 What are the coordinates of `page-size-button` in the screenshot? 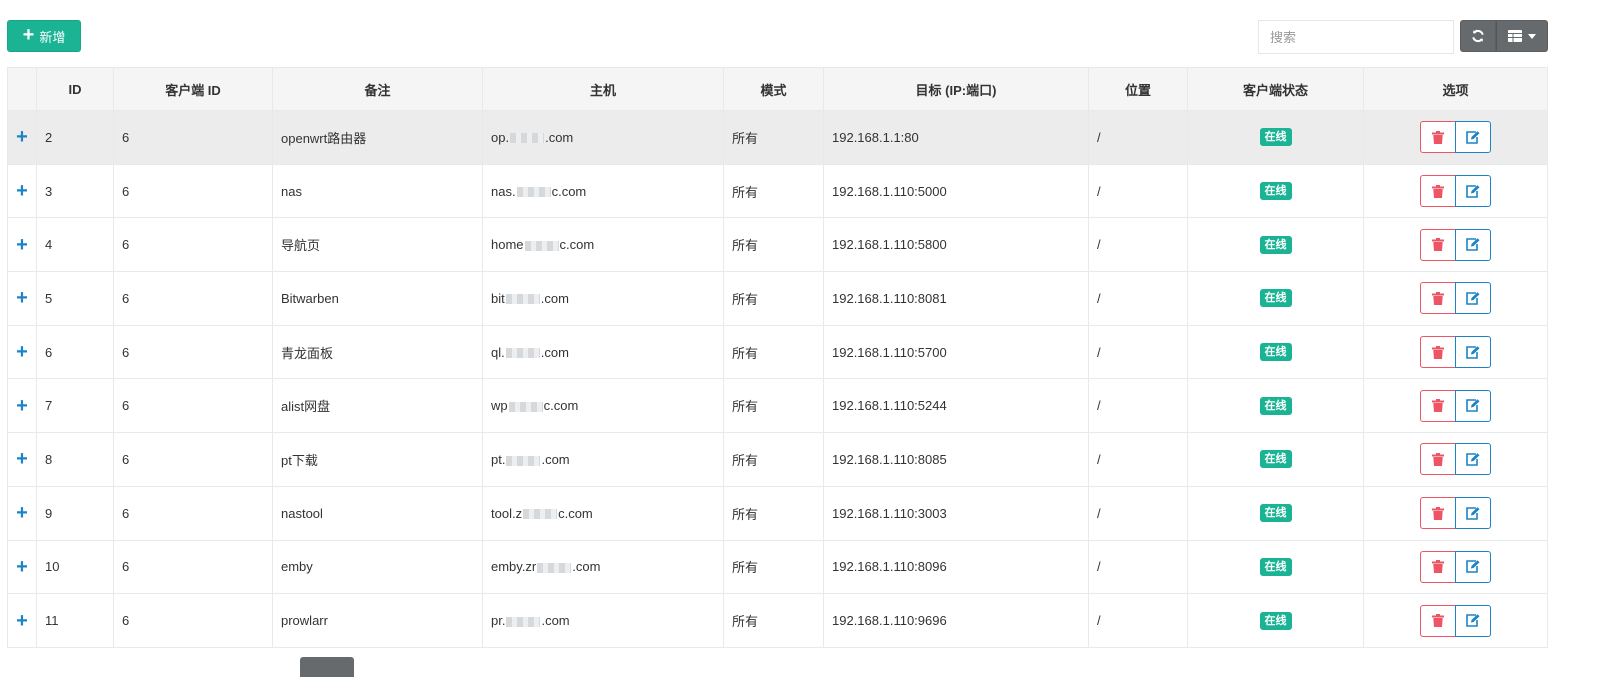 It's located at (327, 667).